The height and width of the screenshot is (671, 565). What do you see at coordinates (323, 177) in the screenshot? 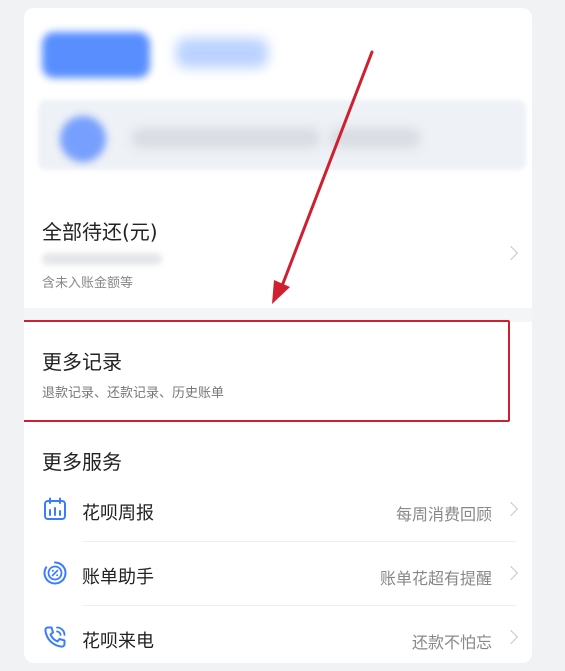
I see `annotation-arrow` at bounding box center [323, 177].